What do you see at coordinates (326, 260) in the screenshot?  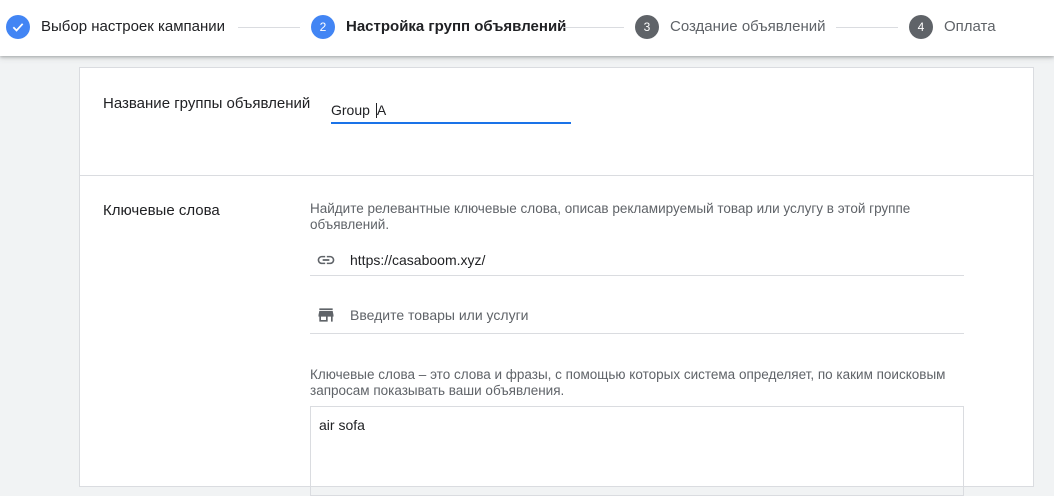 I see `link-icon` at bounding box center [326, 260].